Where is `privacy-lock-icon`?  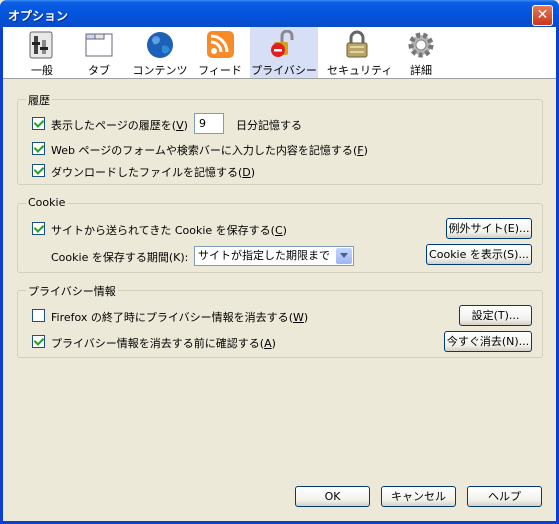 privacy-lock-icon is located at coordinates (282, 43).